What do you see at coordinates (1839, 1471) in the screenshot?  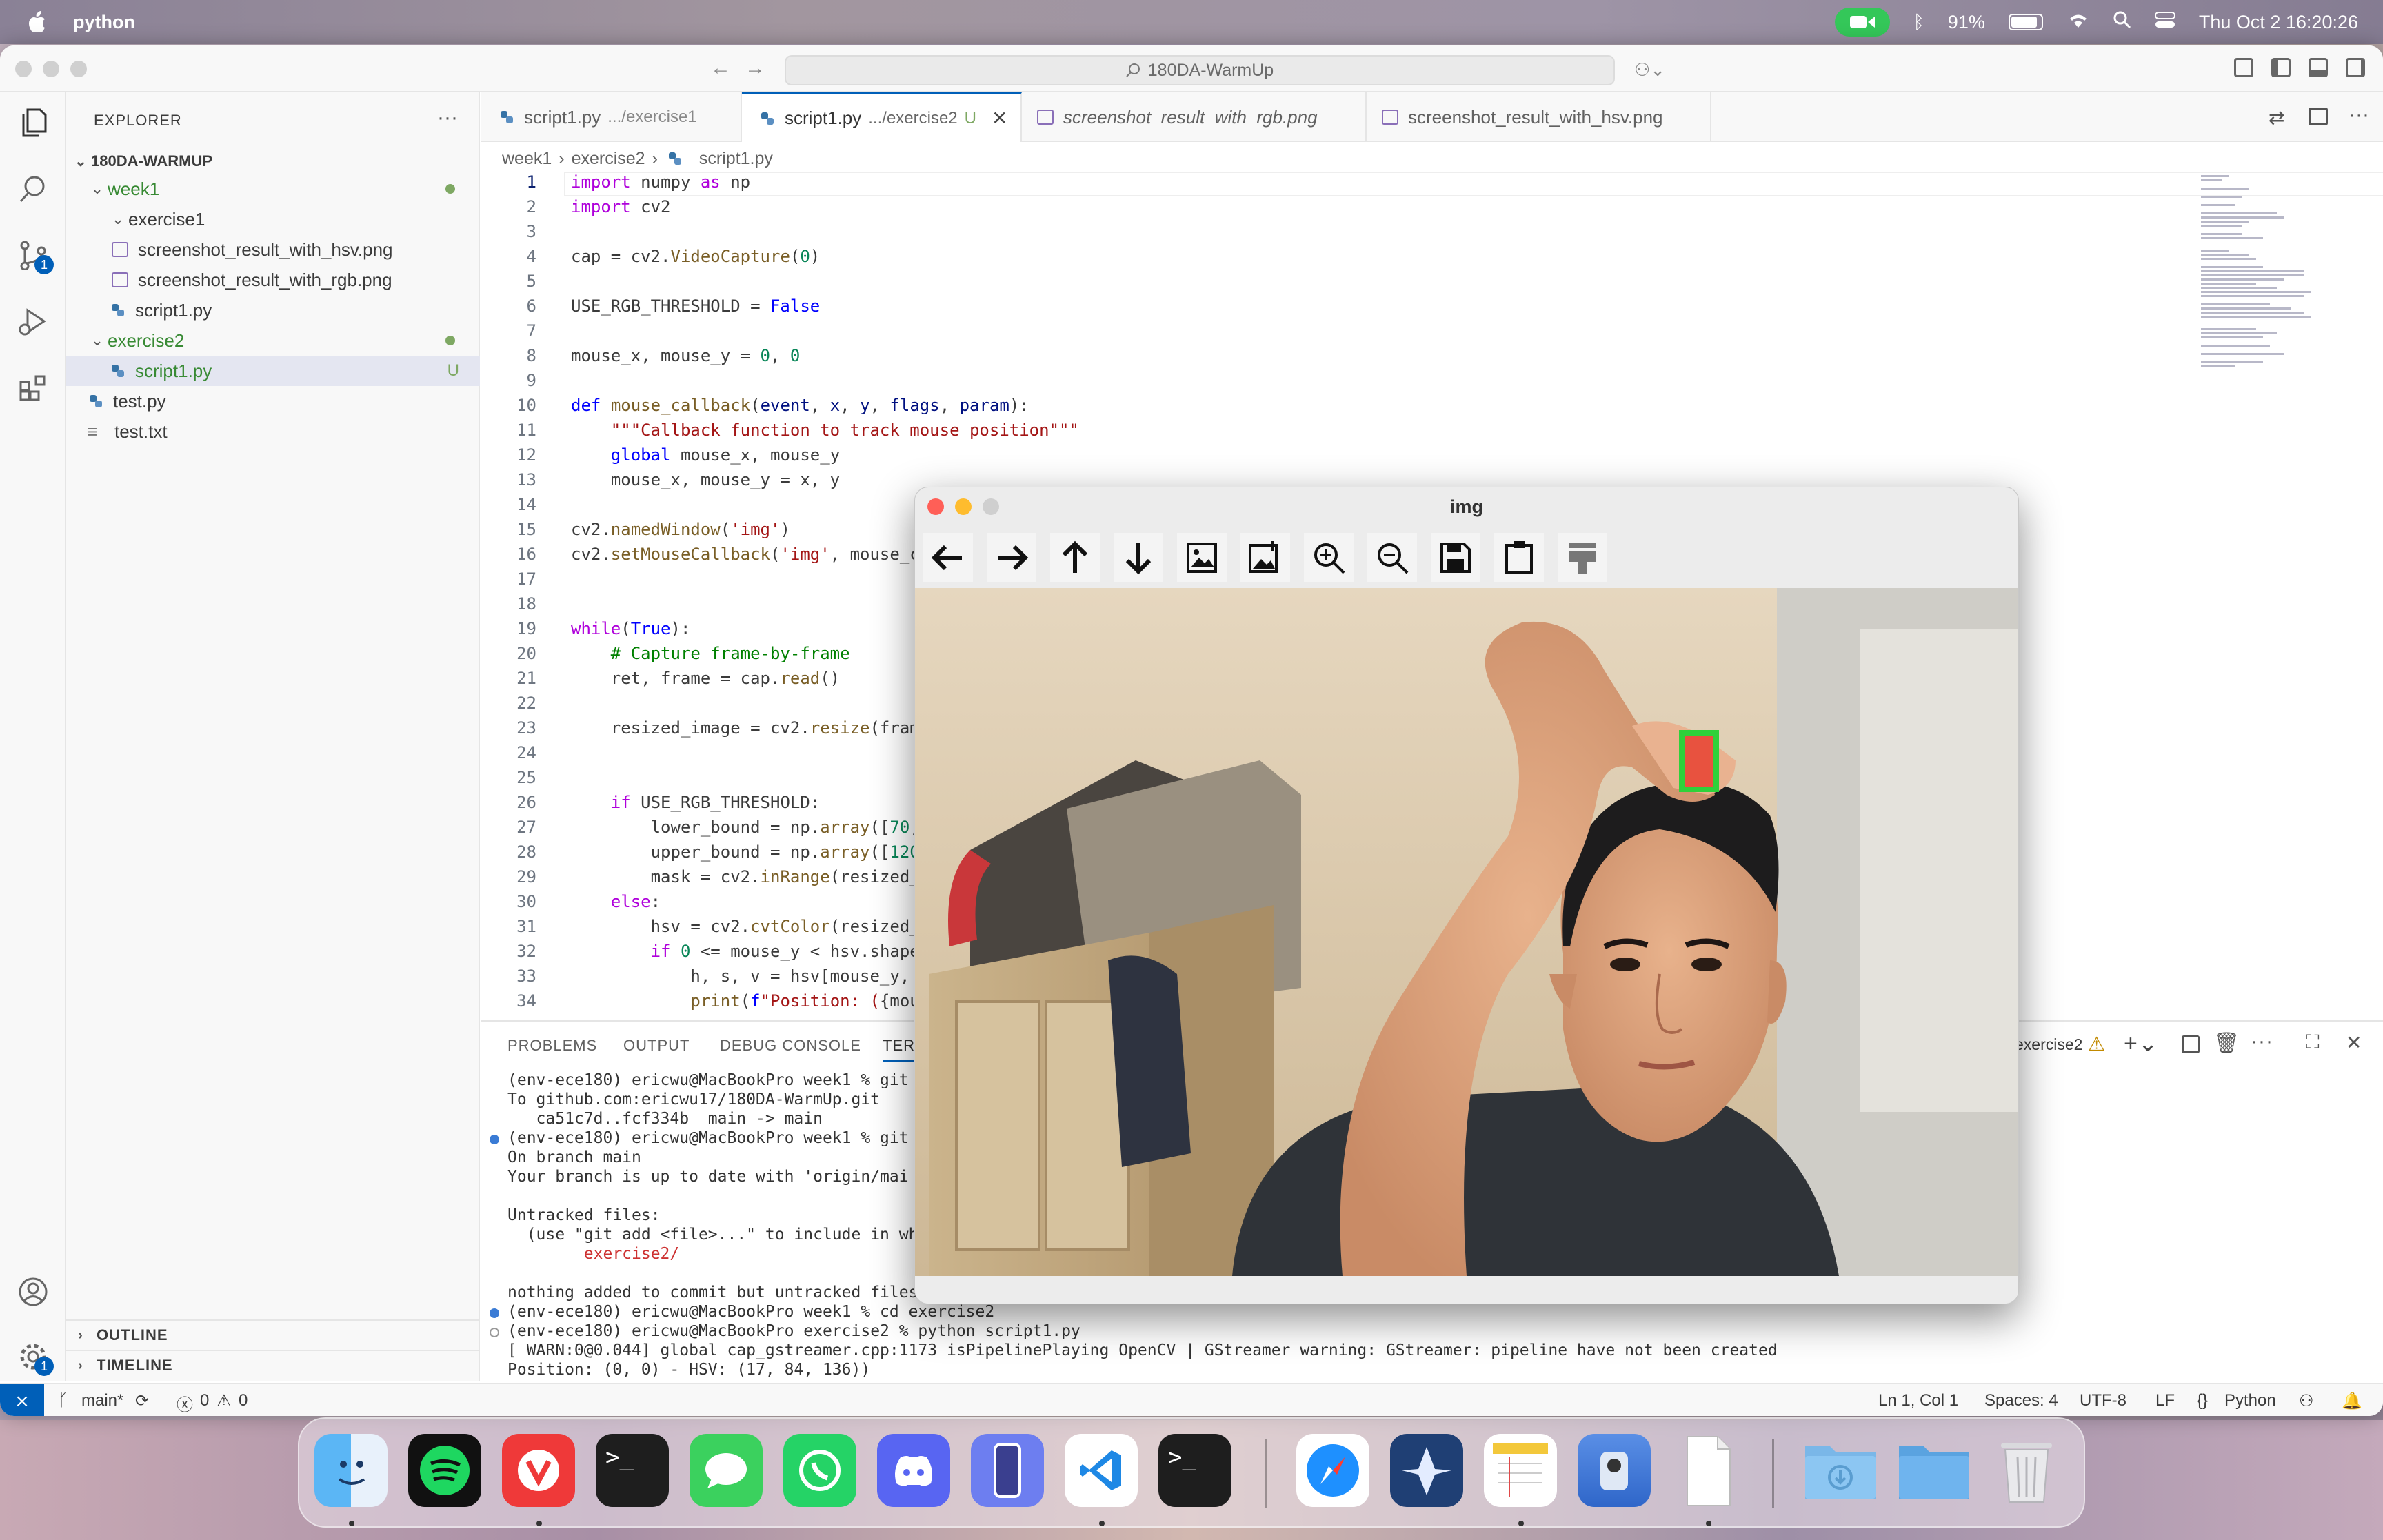 I see `downloads-folder-icon` at bounding box center [1839, 1471].